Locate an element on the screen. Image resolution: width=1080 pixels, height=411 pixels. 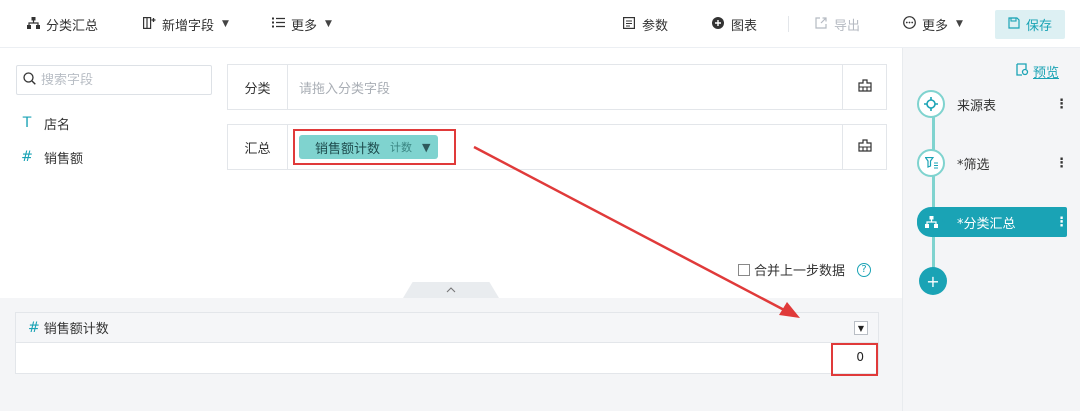
summary-label: 汇总 is located at coordinates (258, 147).